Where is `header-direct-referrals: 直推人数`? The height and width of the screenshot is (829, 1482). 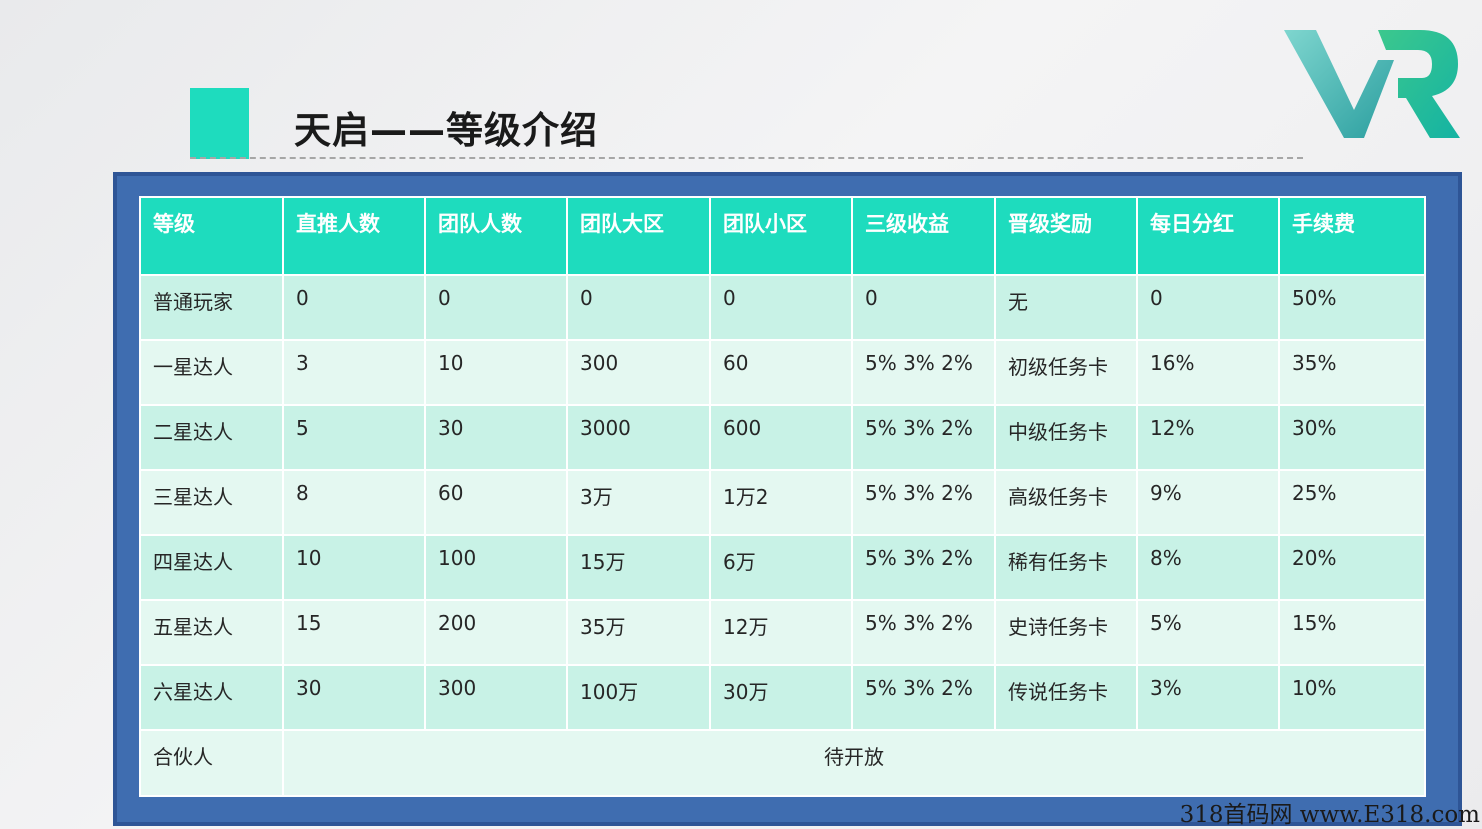
header-direct-referrals: 直推人数 is located at coordinates (354, 236).